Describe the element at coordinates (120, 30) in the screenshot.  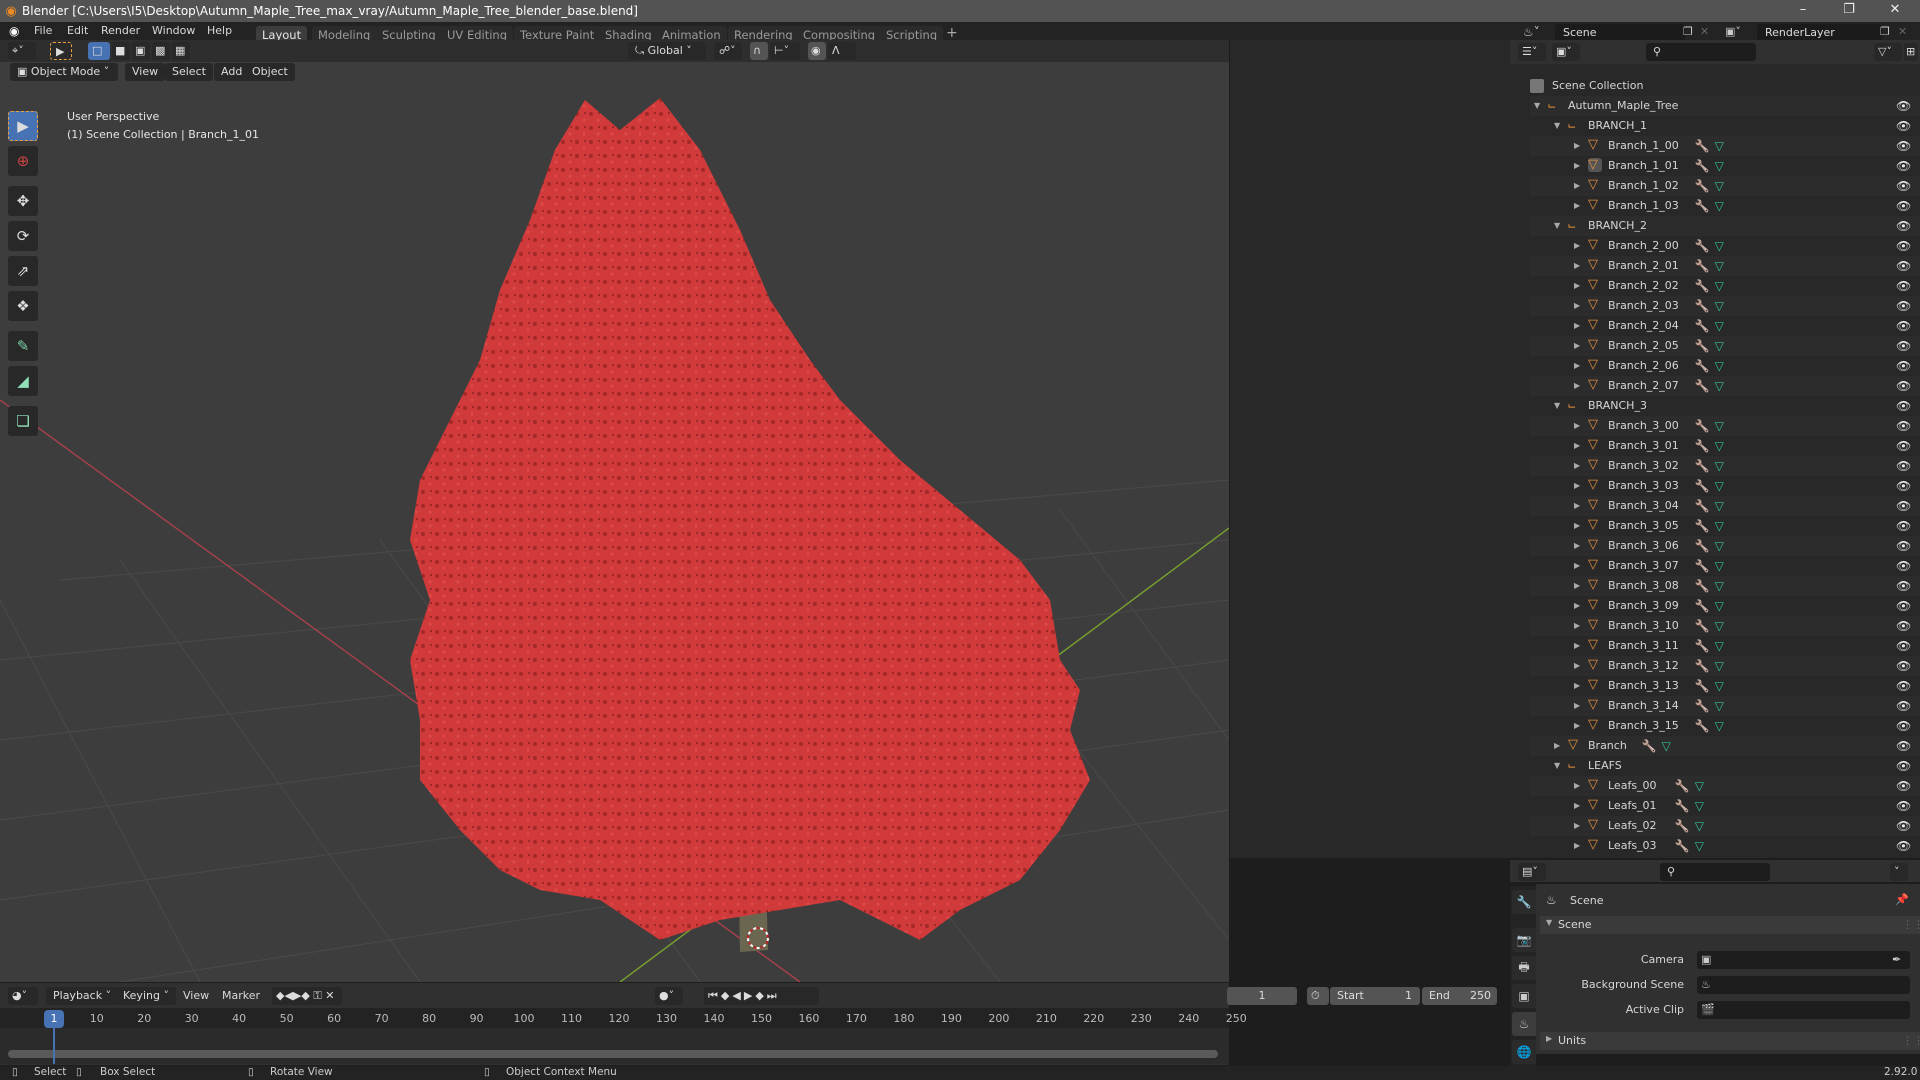
I see `menu-render: Render` at that location.